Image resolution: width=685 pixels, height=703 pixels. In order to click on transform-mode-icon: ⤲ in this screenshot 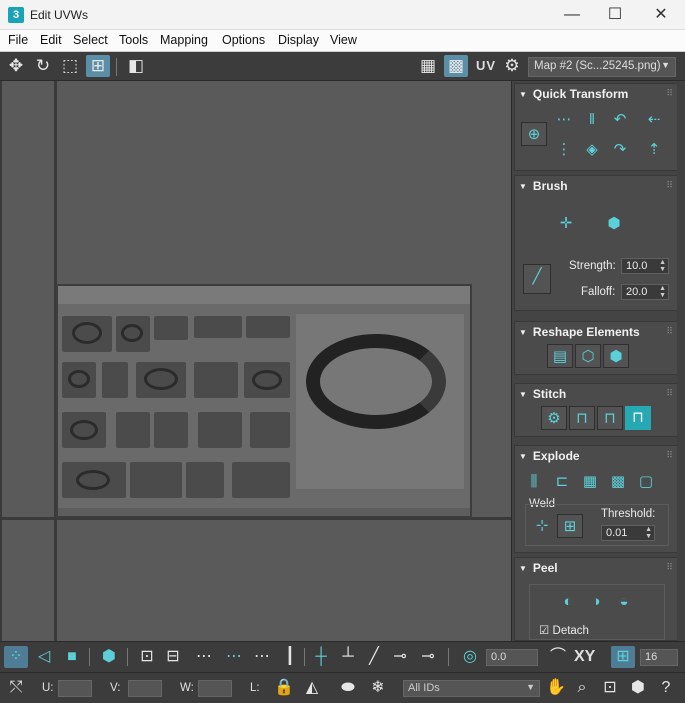, I will do `click(16, 688)`.